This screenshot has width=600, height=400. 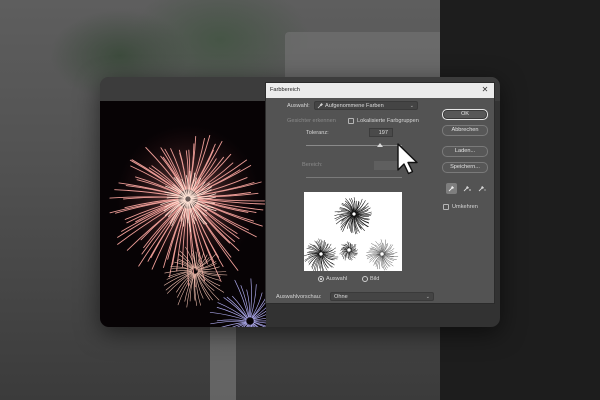 I want to click on tolerance-slider-thumb, so click(x=379, y=145).